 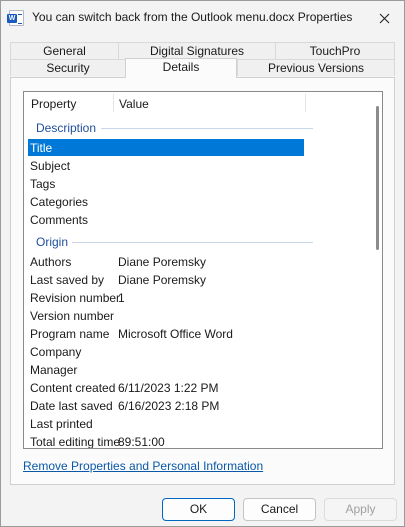 I want to click on list-item: Content created 6/11/2023 1:22 PM, so click(x=166, y=387).